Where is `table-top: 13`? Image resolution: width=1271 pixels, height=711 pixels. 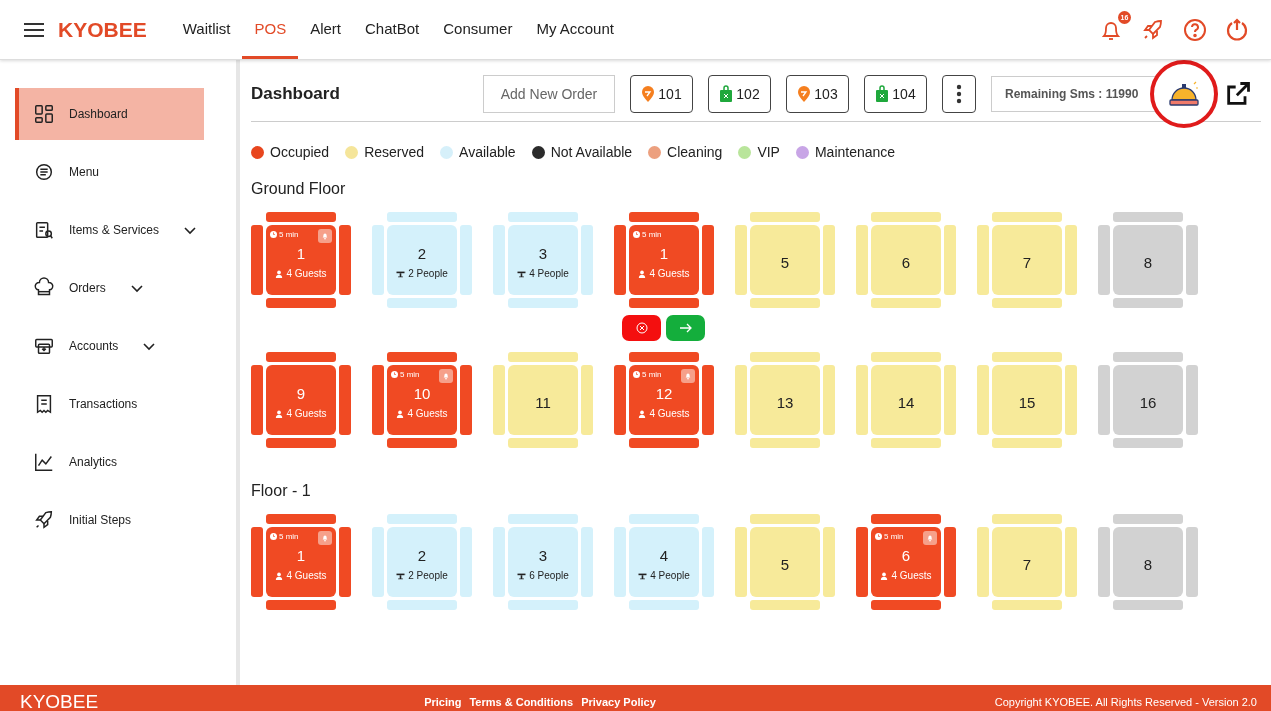 table-top: 13 is located at coordinates (785, 400).